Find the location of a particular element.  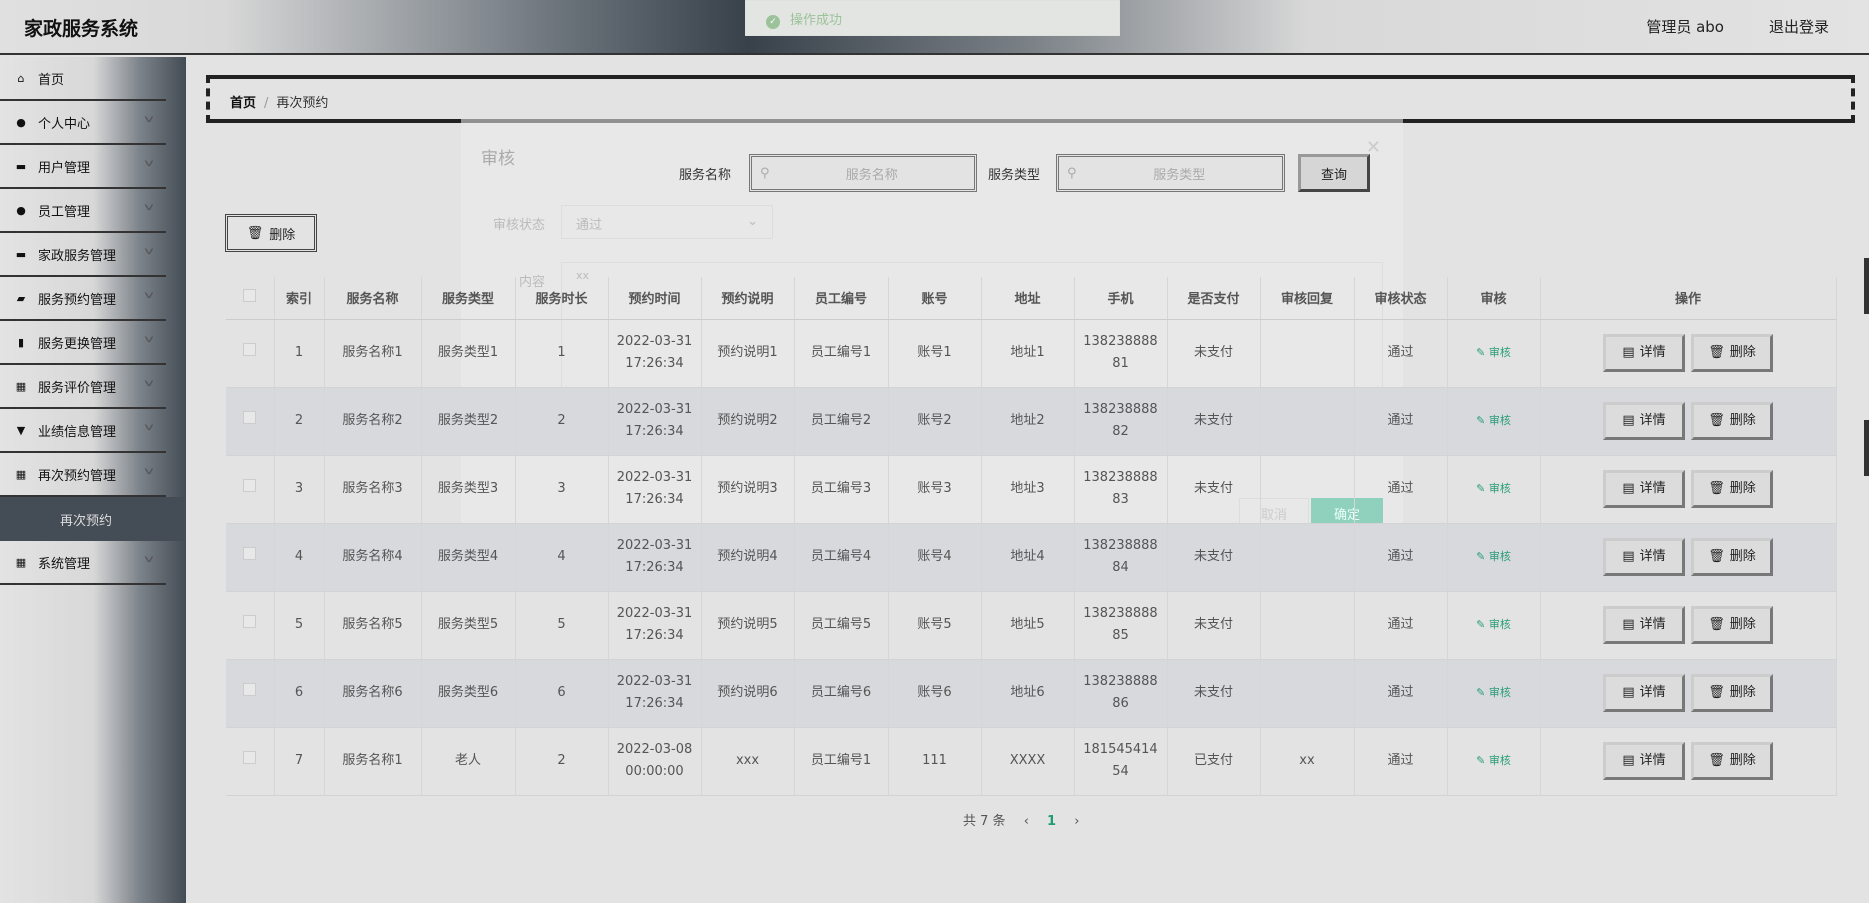

select-all-checkbox is located at coordinates (250, 296).